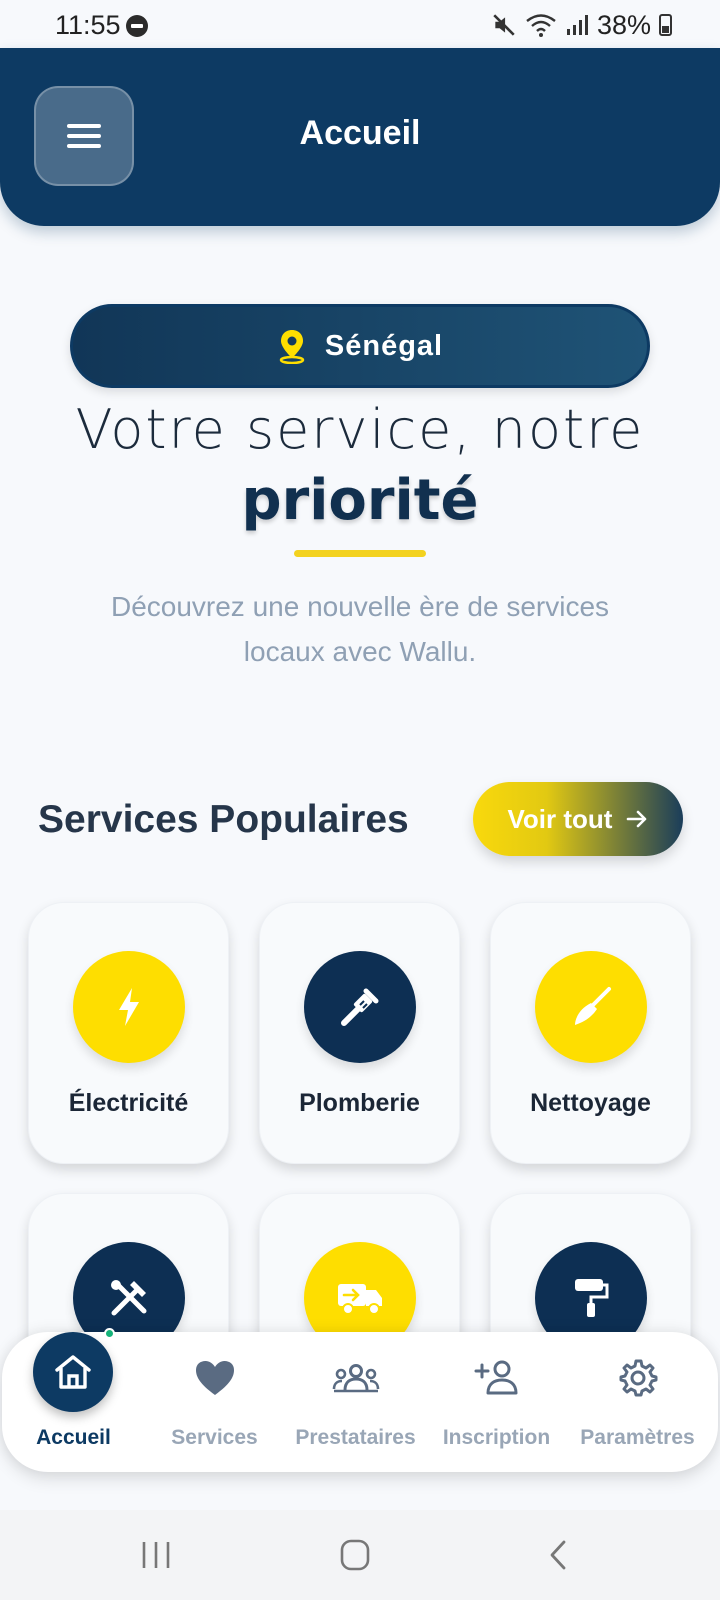 The height and width of the screenshot is (1600, 720). What do you see at coordinates (504, 25) in the screenshot?
I see `mute-icon` at bounding box center [504, 25].